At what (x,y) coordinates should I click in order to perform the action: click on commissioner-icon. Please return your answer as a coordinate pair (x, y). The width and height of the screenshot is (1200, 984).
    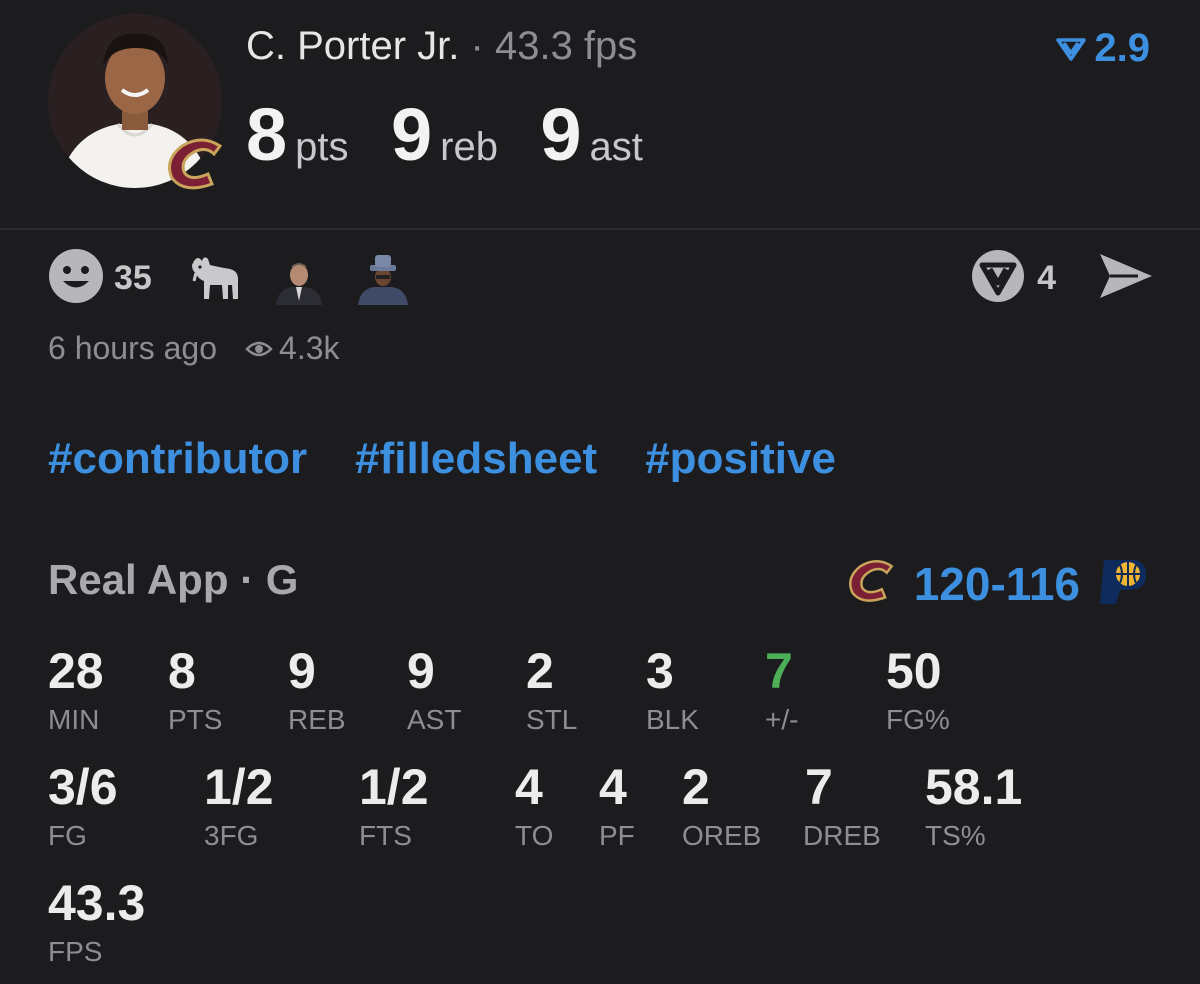
    Looking at the image, I should click on (298, 278).